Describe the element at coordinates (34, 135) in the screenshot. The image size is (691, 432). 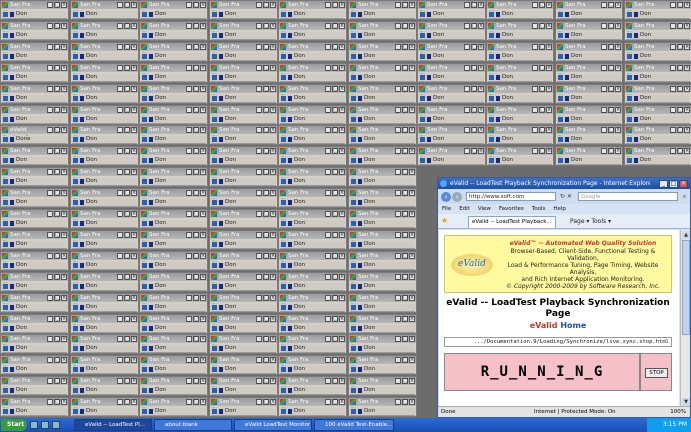
I see `mini-browser-window: eValid_□×Explore BoDone` at that location.